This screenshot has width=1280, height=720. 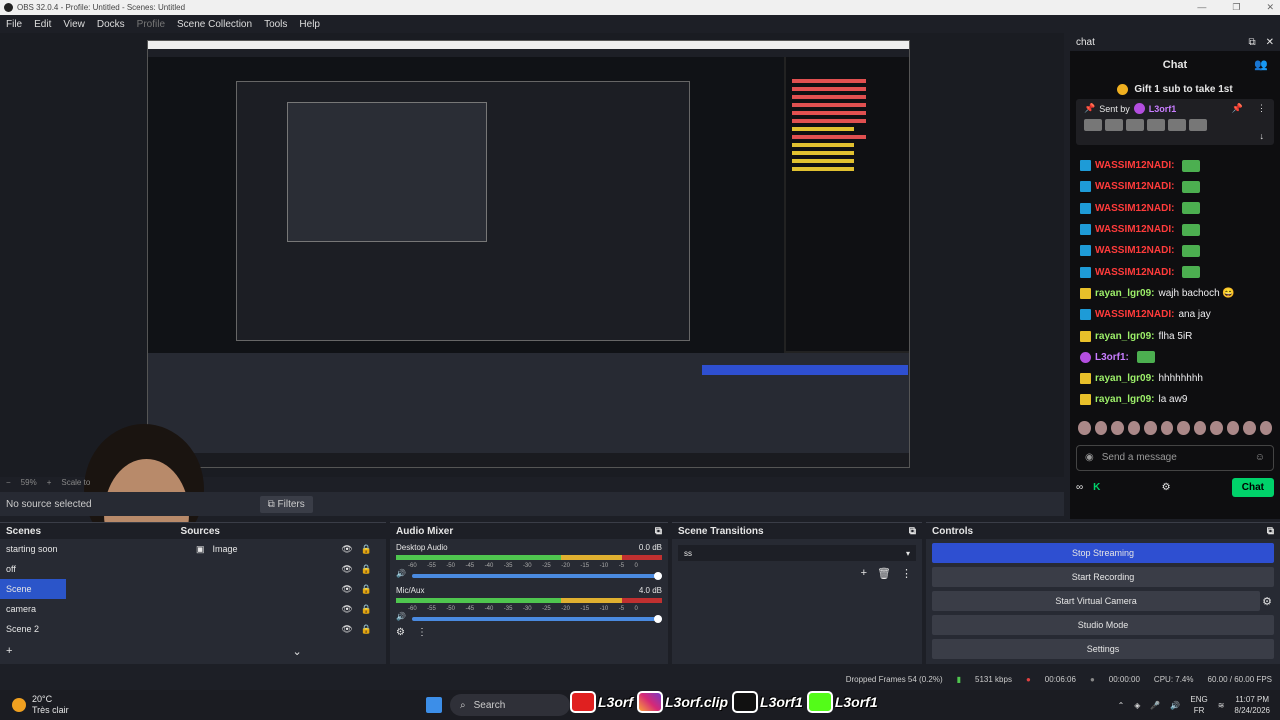 What do you see at coordinates (400, 632) in the screenshot?
I see `mixer-settings-icon: ⚙` at bounding box center [400, 632].